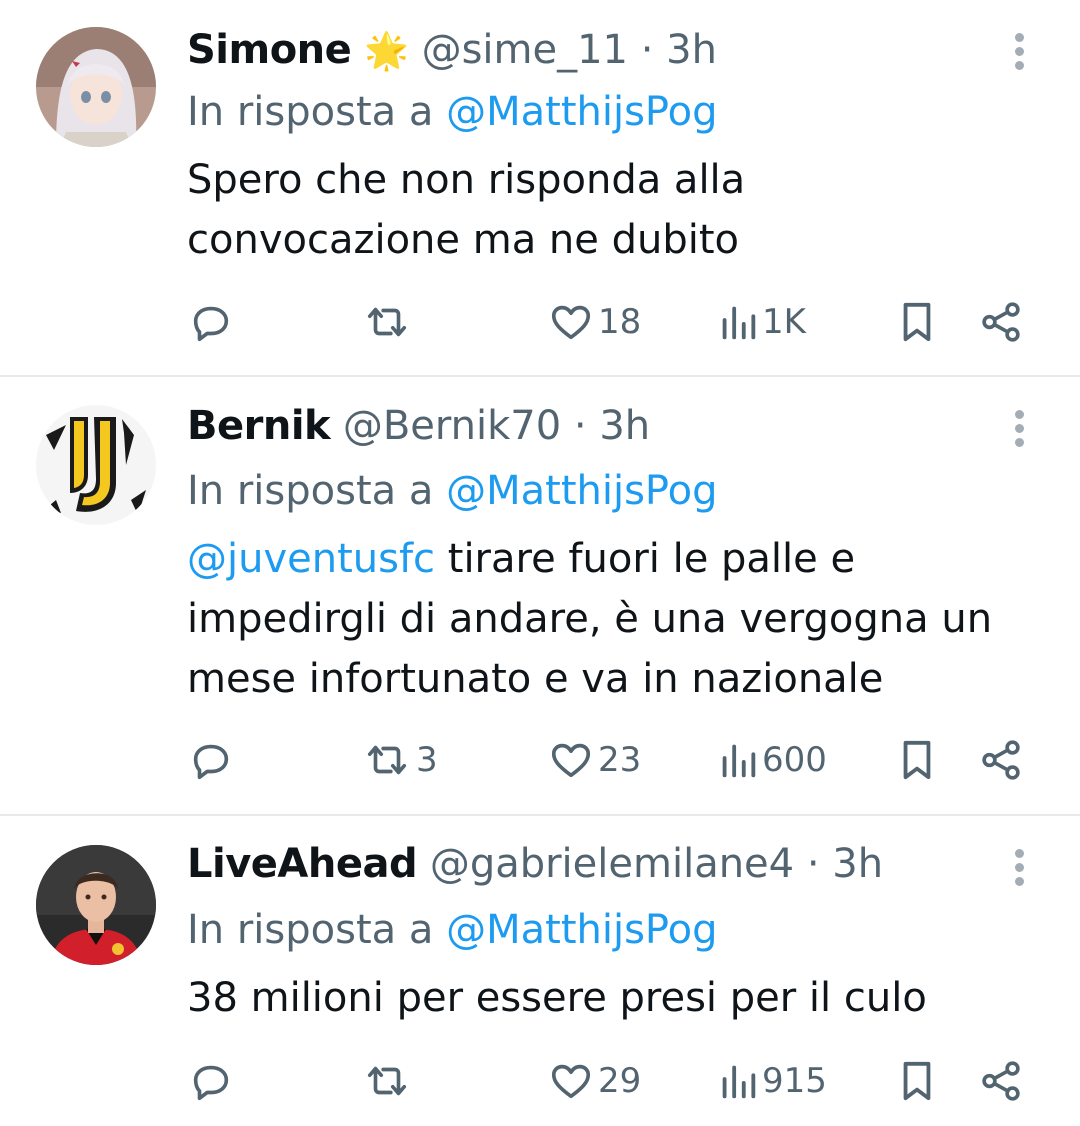 Image resolution: width=1080 pixels, height=1126 pixels. What do you see at coordinates (794, 760) in the screenshot?
I see `views-count: 600` at bounding box center [794, 760].